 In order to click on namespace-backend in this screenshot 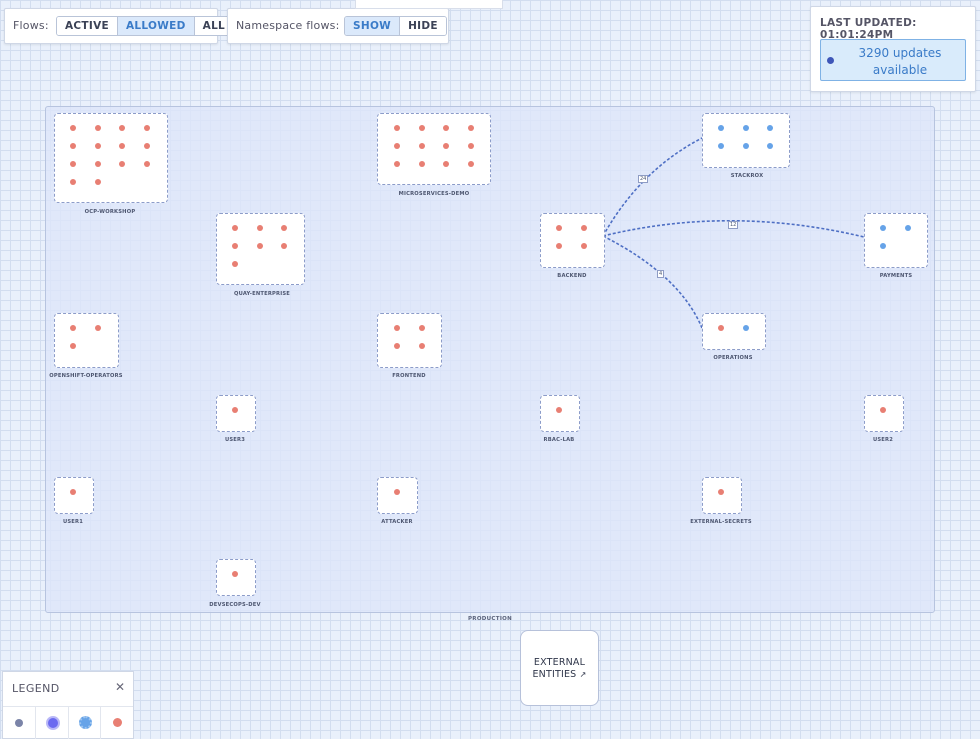, I will do `click(572, 240)`.